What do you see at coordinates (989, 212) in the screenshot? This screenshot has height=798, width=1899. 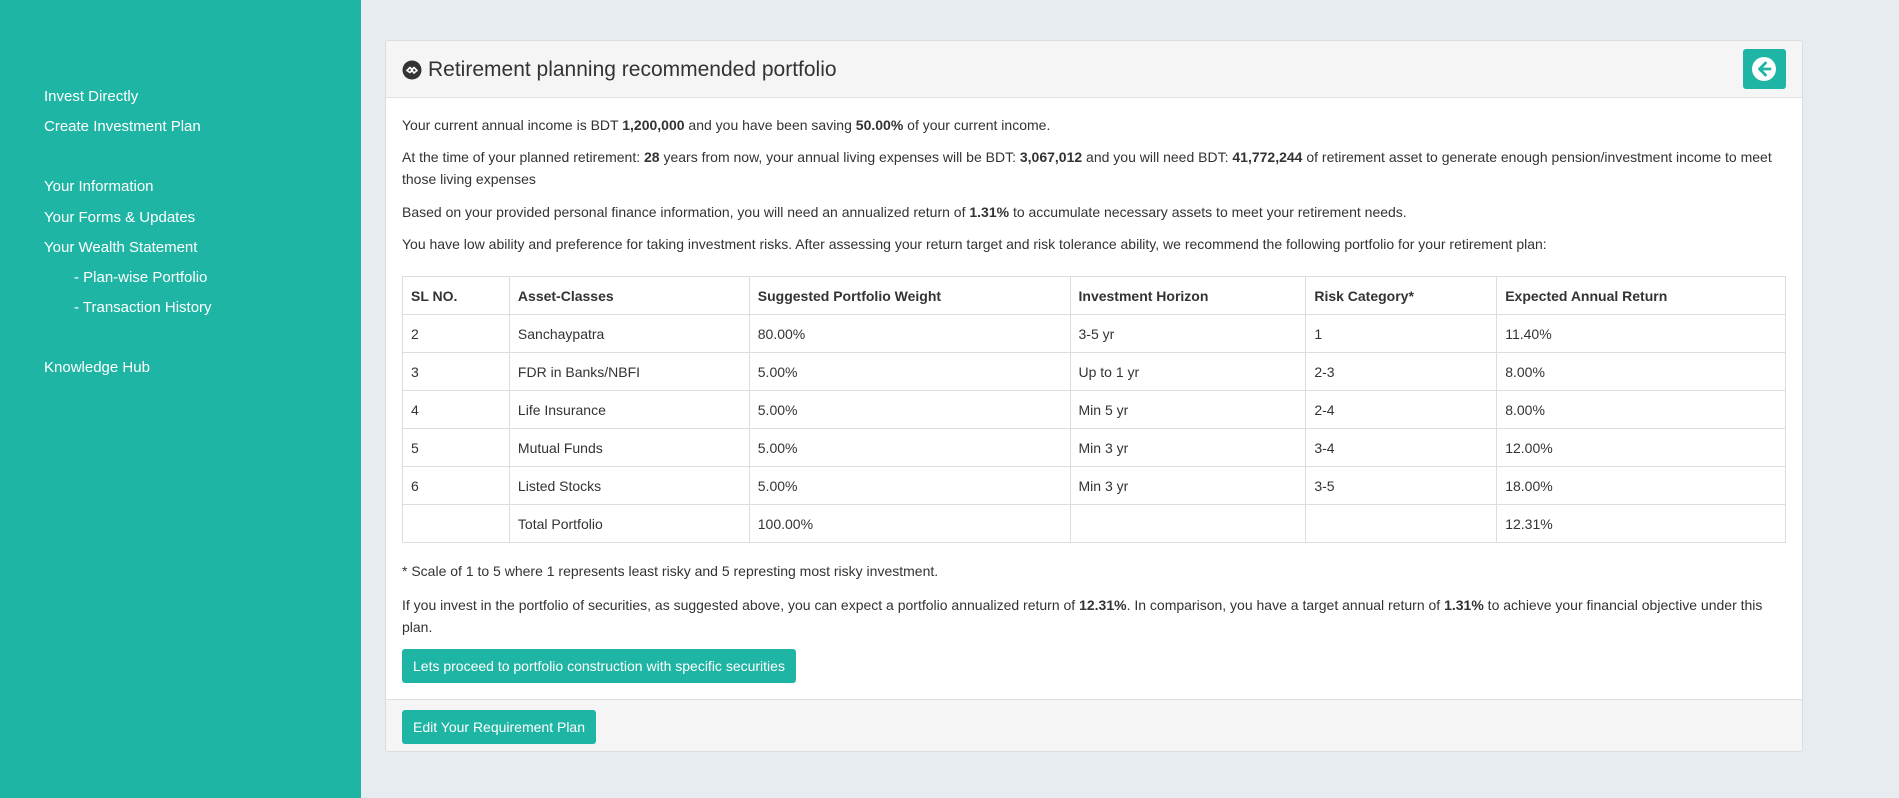 I see `required-return: 1.31%` at bounding box center [989, 212].